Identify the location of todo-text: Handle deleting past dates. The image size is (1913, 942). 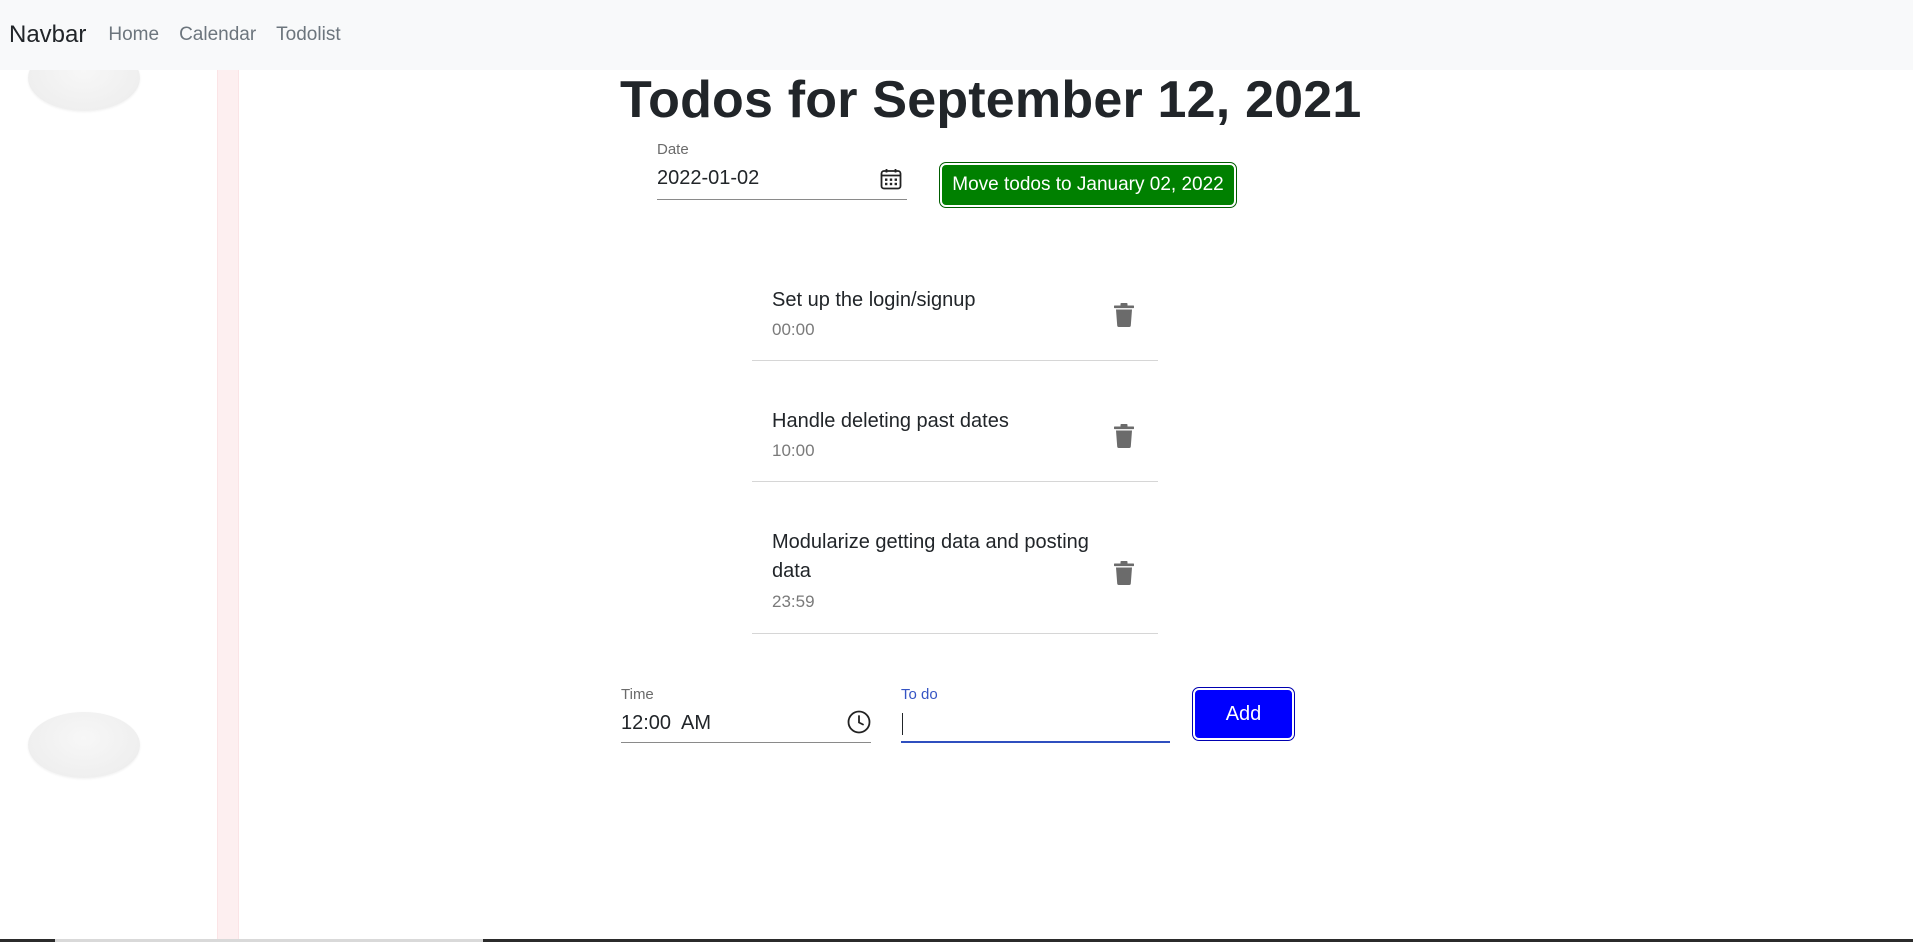
(890, 421).